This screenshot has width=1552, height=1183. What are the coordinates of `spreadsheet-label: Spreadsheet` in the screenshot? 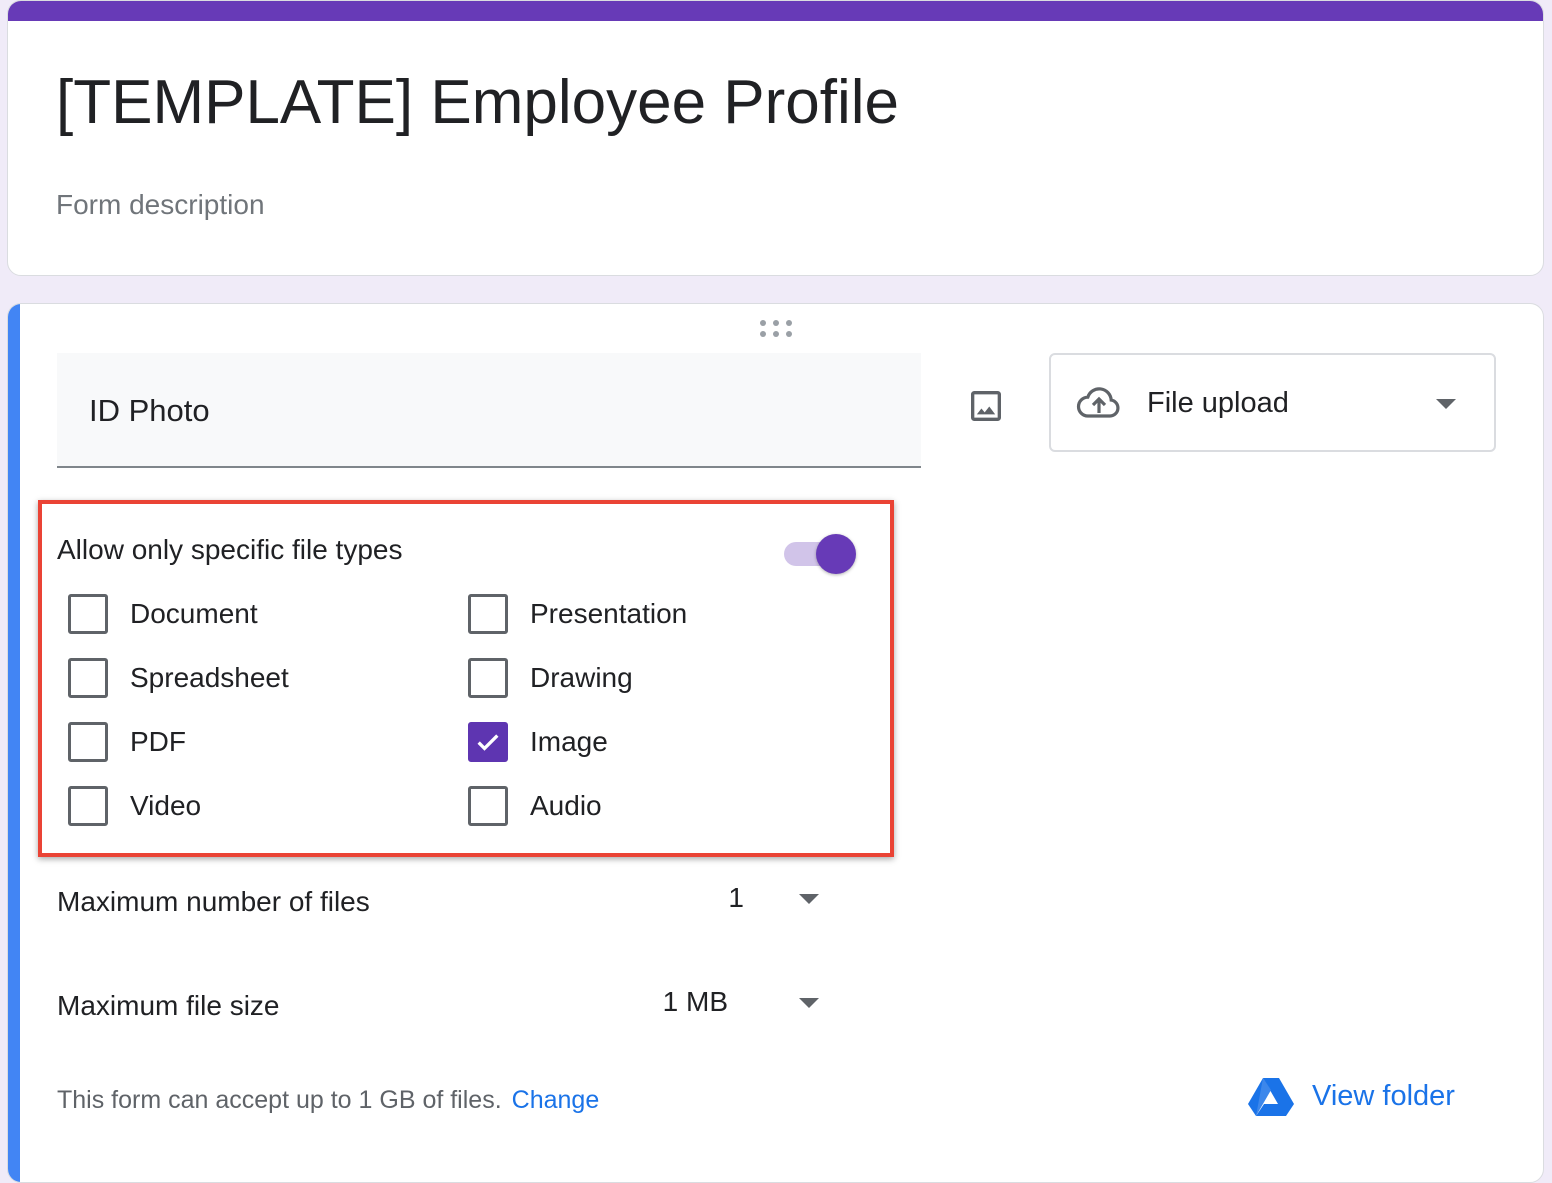 It's located at (209, 677).